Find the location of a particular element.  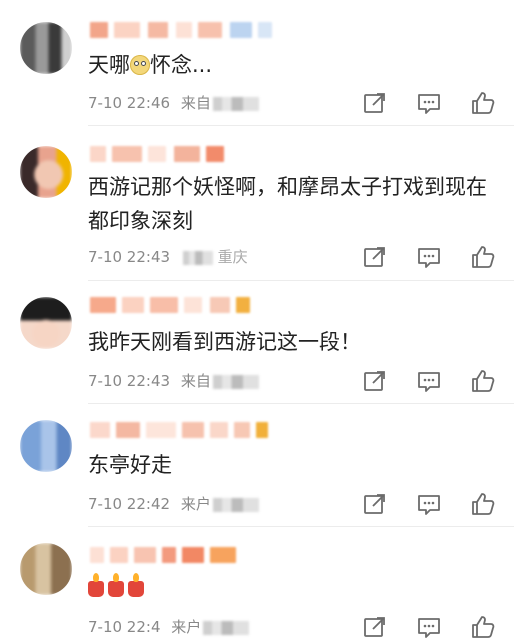

comment-text: 我昨天刚看到西游记这一段！ is located at coordinates (224, 342).